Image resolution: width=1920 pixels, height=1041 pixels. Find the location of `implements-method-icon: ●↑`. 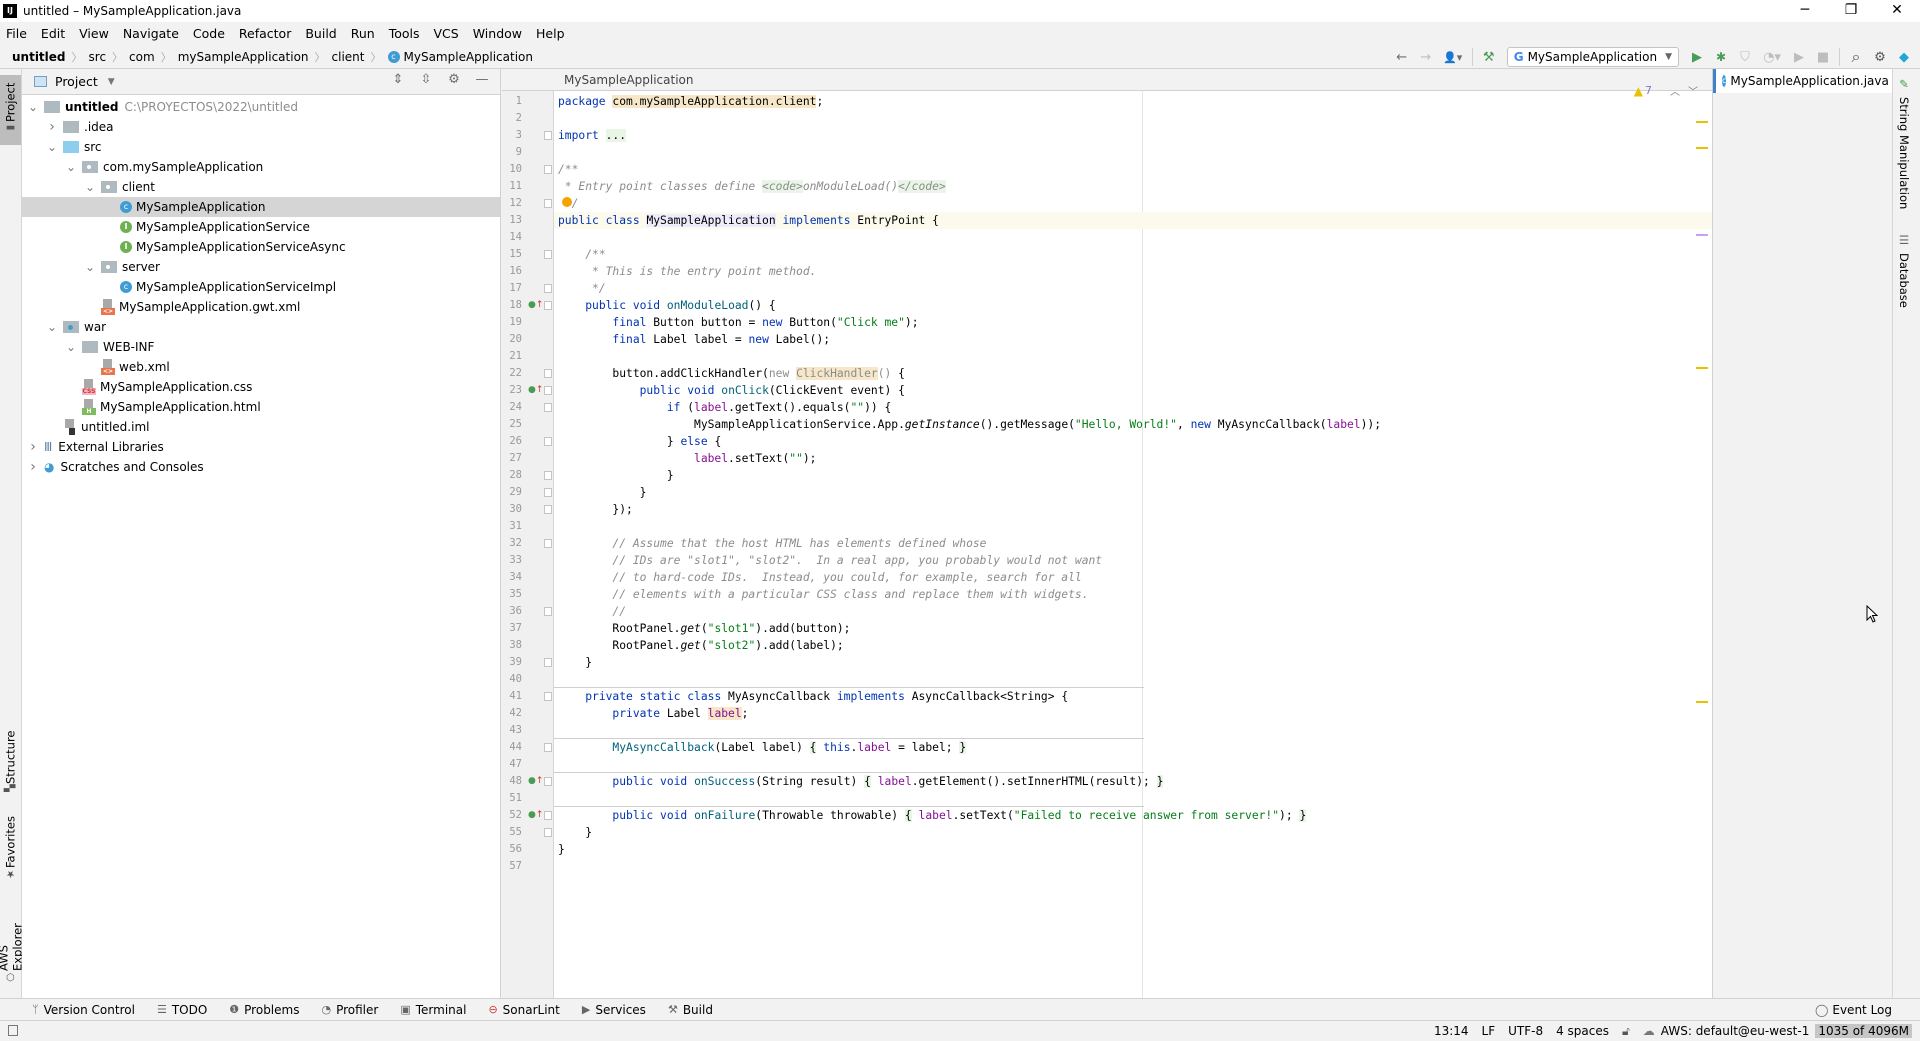

implements-method-icon: ●↑ is located at coordinates (535, 390).